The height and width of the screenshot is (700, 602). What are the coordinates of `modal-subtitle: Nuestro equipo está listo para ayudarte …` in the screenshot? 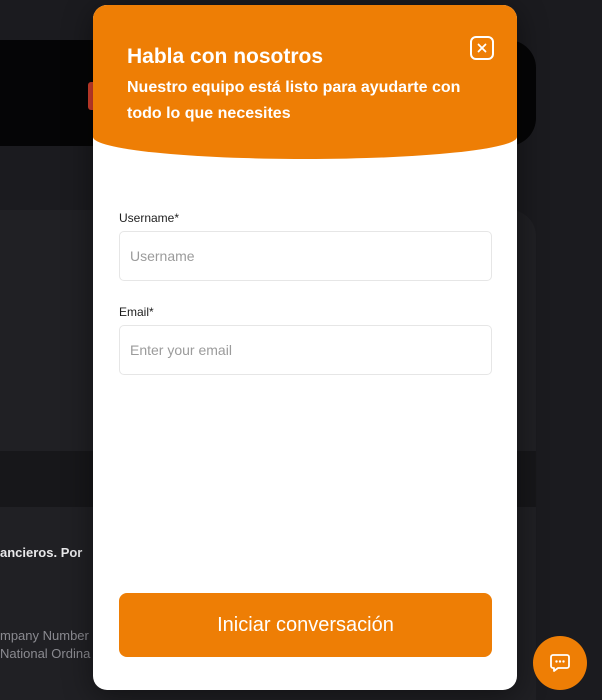 It's located at (294, 100).